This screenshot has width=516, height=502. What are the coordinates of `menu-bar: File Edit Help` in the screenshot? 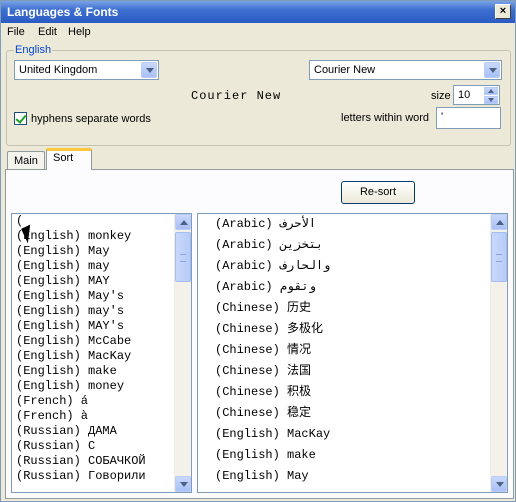 It's located at (258, 32).